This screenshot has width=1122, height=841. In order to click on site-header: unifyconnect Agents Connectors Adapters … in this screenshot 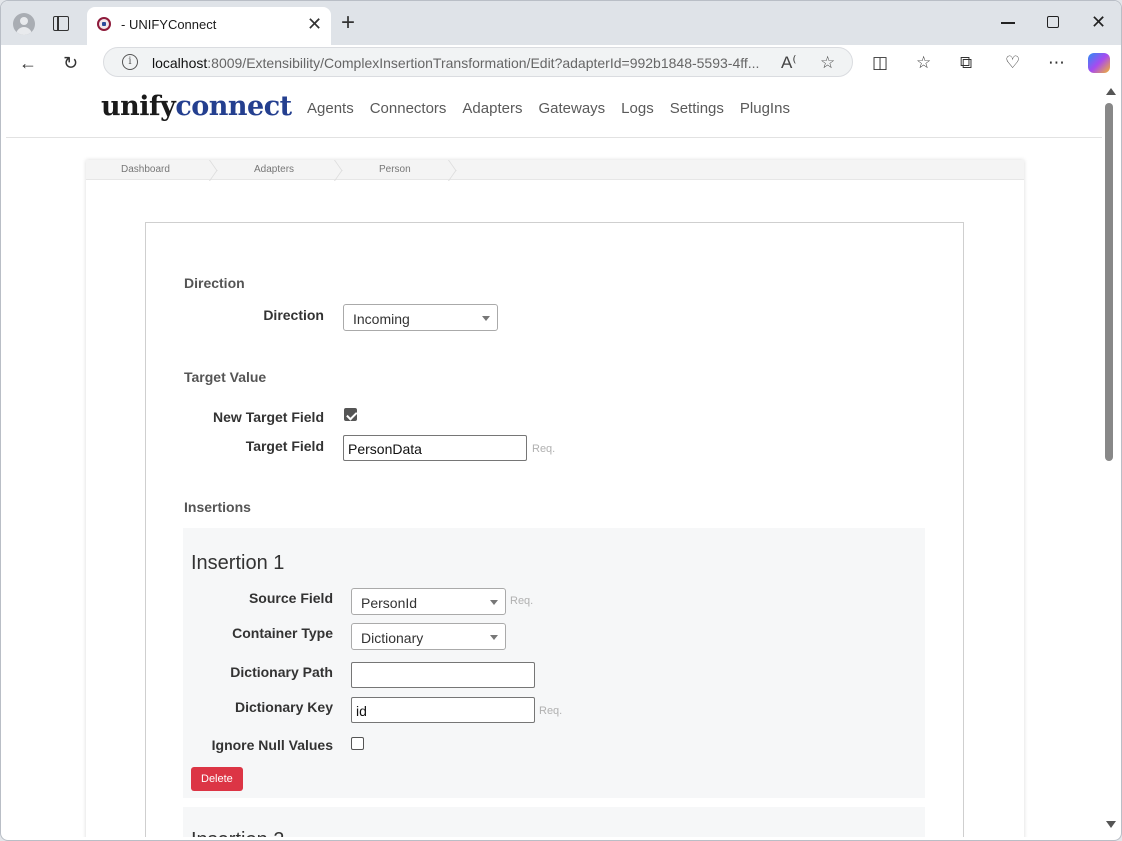, I will do `click(554, 110)`.